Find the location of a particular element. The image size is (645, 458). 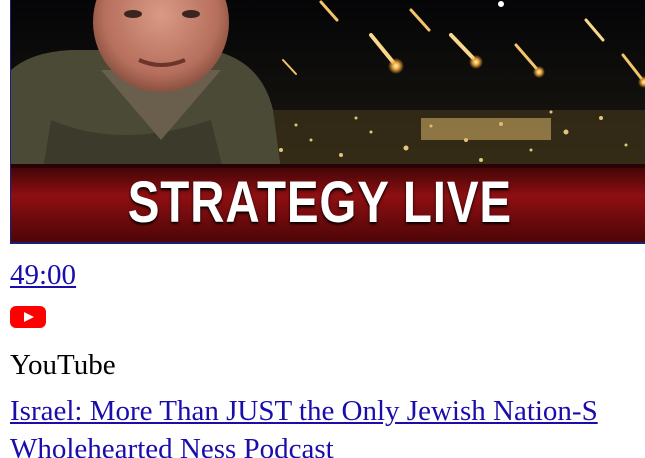

youtube-play-icon is located at coordinates (28, 317).